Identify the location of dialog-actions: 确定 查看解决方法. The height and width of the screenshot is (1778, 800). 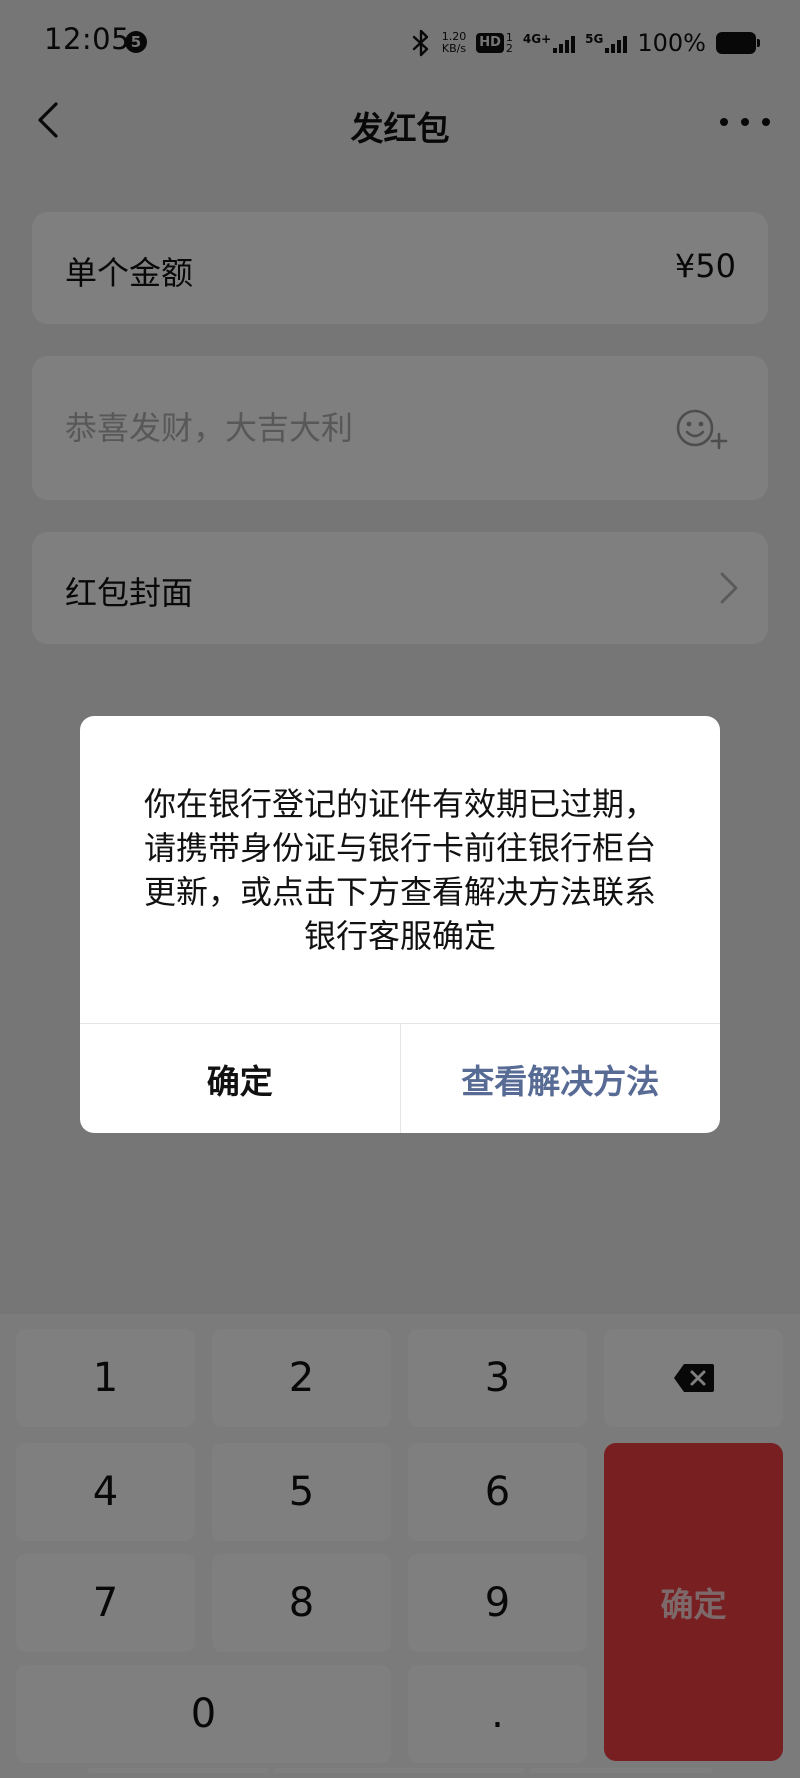
(400, 1078).